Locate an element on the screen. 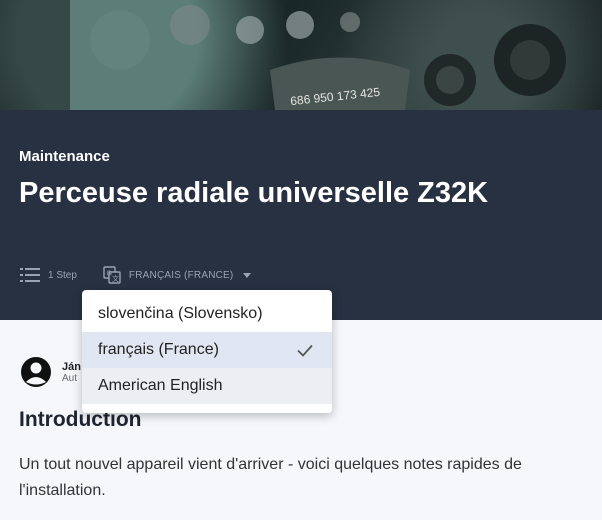 Image resolution: width=602 pixels, height=520 pixels. author-block: Ján Aut is located at coordinates (50, 372).